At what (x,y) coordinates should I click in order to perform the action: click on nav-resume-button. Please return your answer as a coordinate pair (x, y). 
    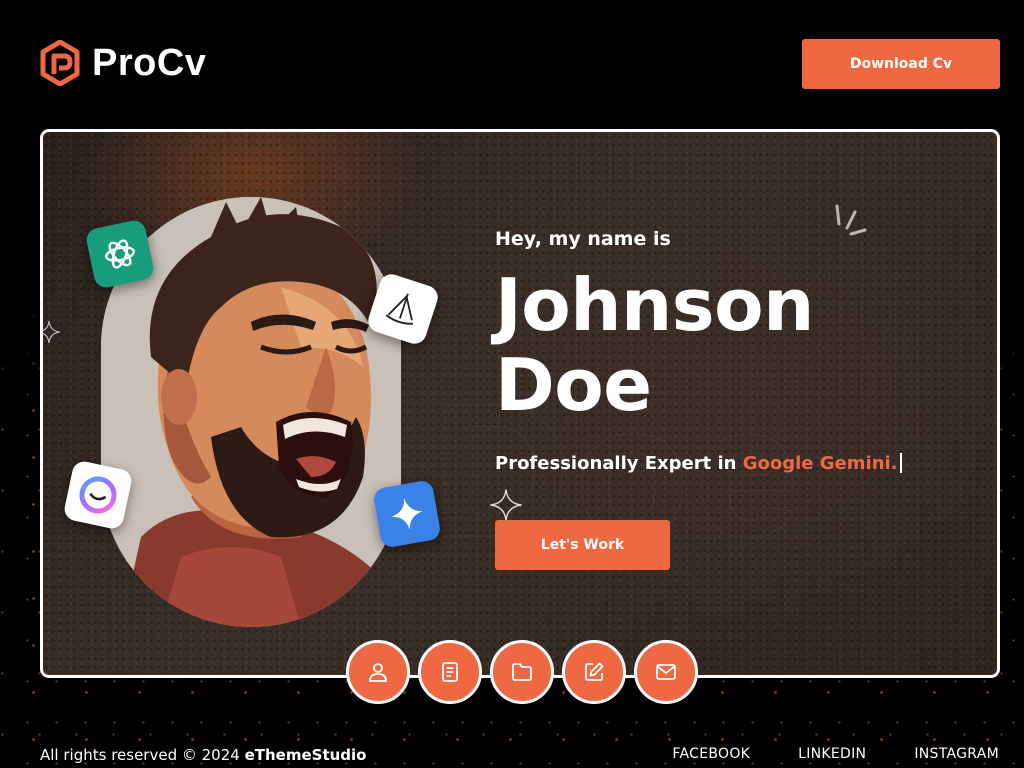
    Looking at the image, I should click on (450, 672).